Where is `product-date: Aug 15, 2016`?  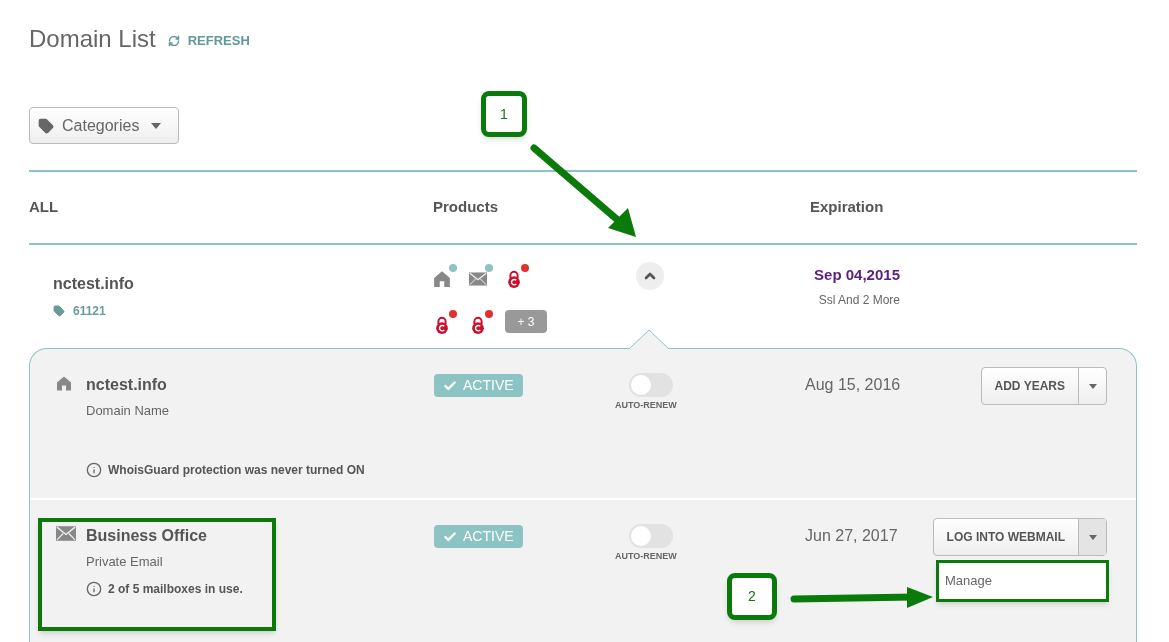
product-date: Aug 15, 2016 is located at coordinates (853, 384).